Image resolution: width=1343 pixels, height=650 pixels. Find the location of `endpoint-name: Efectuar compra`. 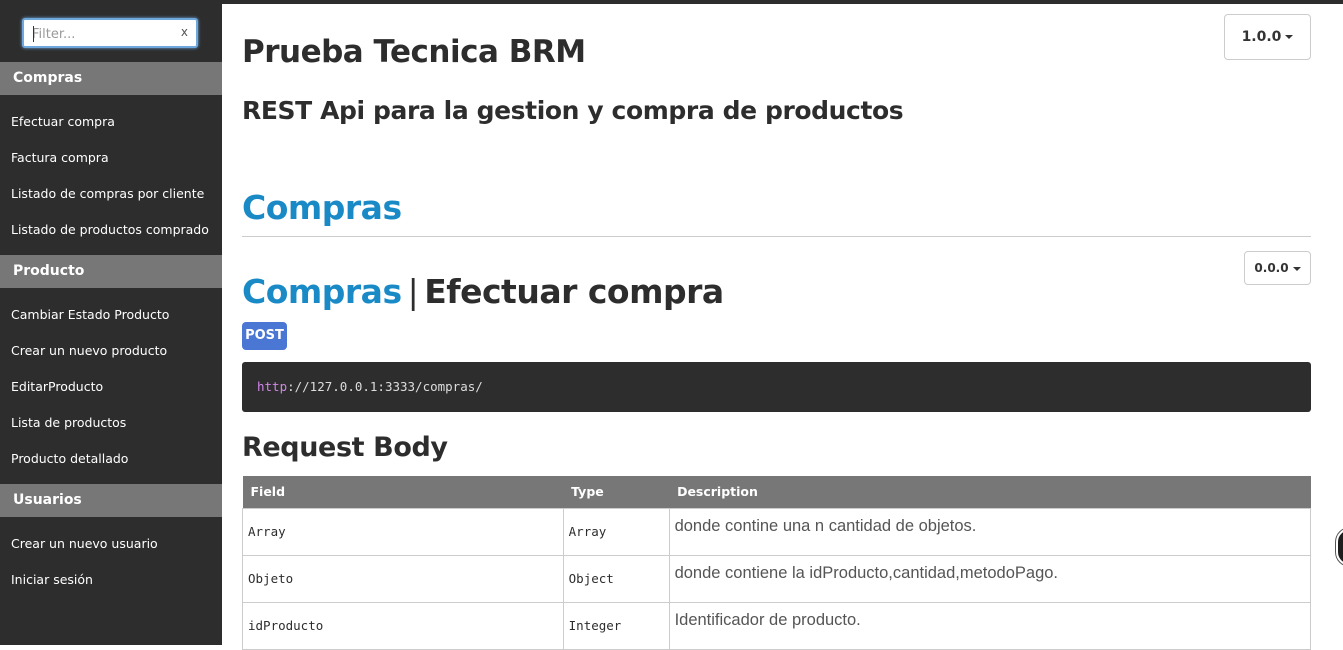

endpoint-name: Efectuar compra is located at coordinates (574, 291).